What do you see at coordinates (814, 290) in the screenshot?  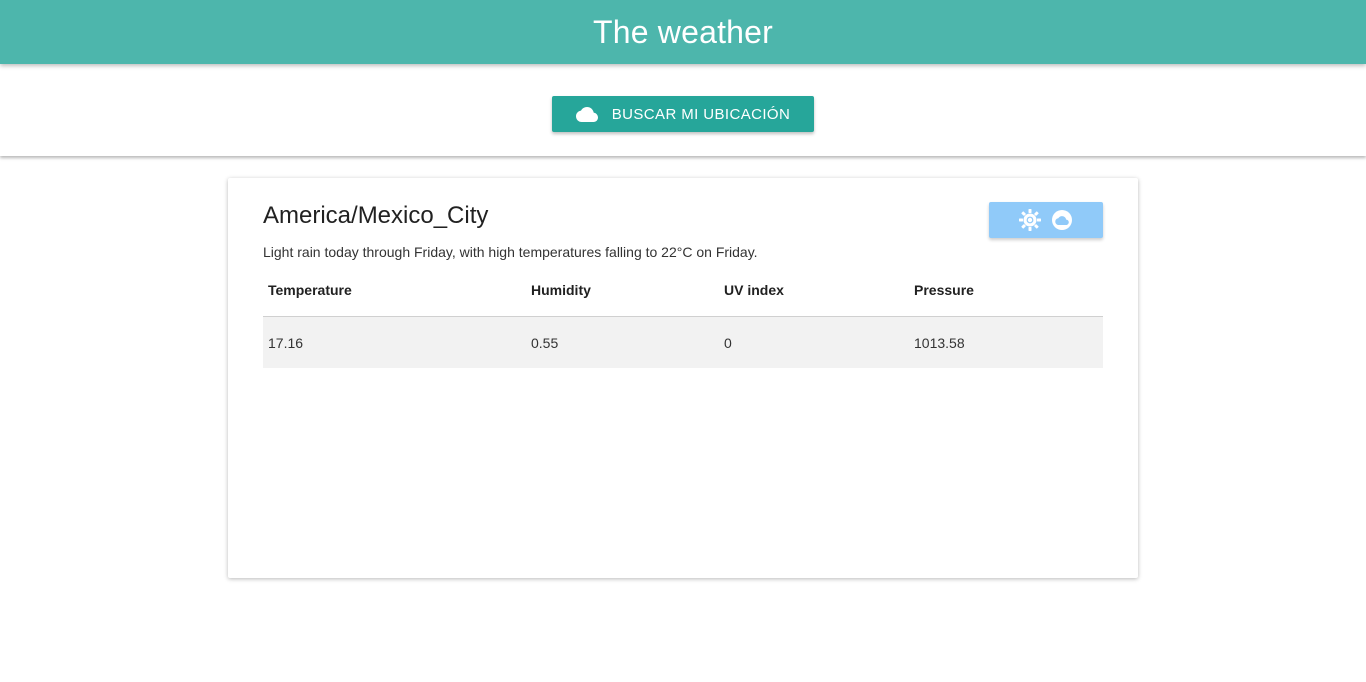 I see `column-header-uv-index: UV index` at bounding box center [814, 290].